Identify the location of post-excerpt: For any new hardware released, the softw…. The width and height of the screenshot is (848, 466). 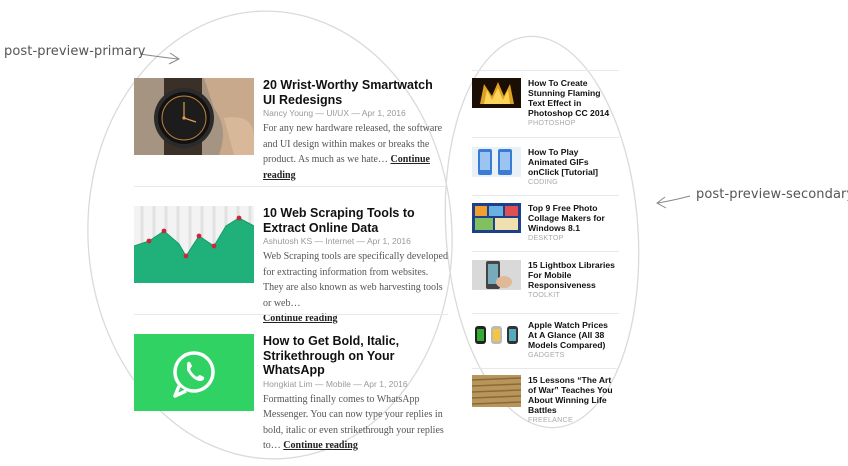
(355, 152).